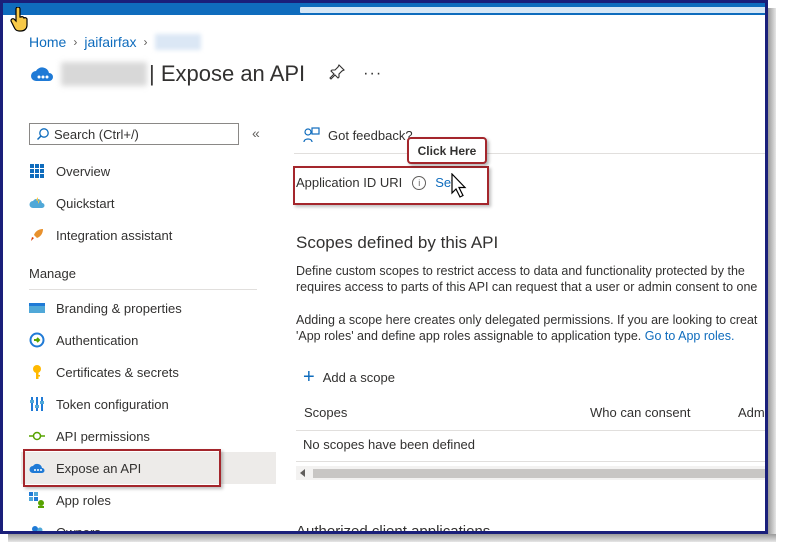  Describe the element at coordinates (392, 538) in the screenshot. I see `frame-shadow-bottom` at that location.